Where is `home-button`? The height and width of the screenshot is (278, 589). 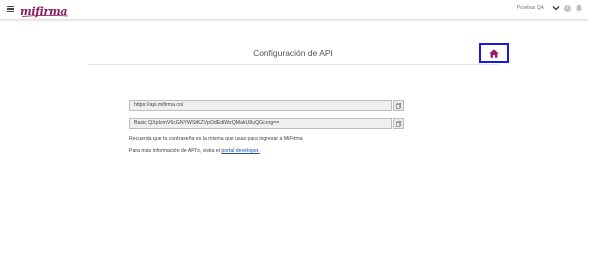
home-button is located at coordinates (494, 53).